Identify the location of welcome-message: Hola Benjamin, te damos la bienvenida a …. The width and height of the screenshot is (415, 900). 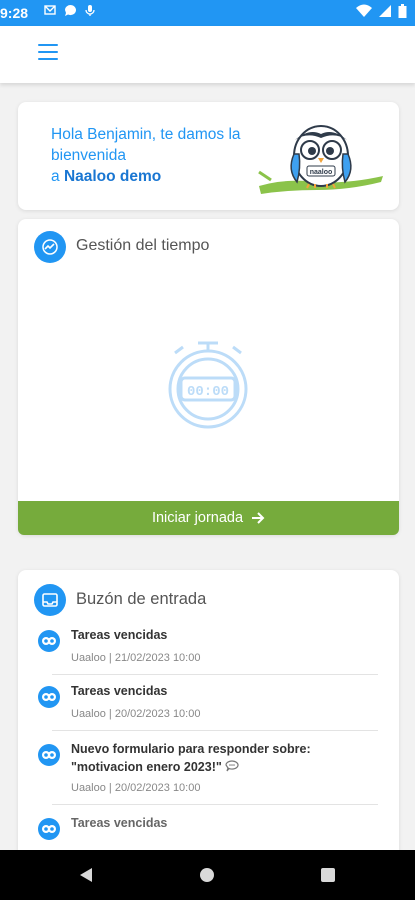
(161, 155).